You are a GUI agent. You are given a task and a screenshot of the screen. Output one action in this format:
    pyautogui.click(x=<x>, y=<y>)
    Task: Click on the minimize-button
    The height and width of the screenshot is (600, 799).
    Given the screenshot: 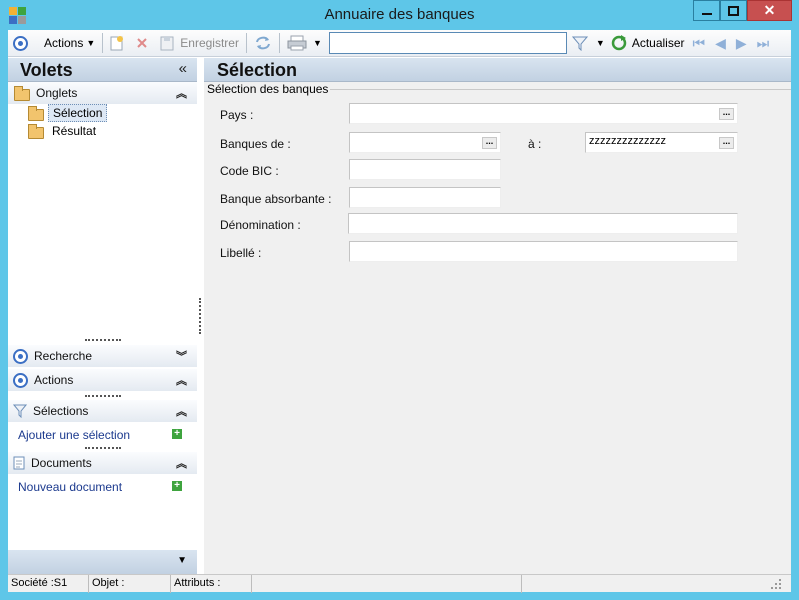 What is the action you would take?
    pyautogui.click(x=706, y=10)
    